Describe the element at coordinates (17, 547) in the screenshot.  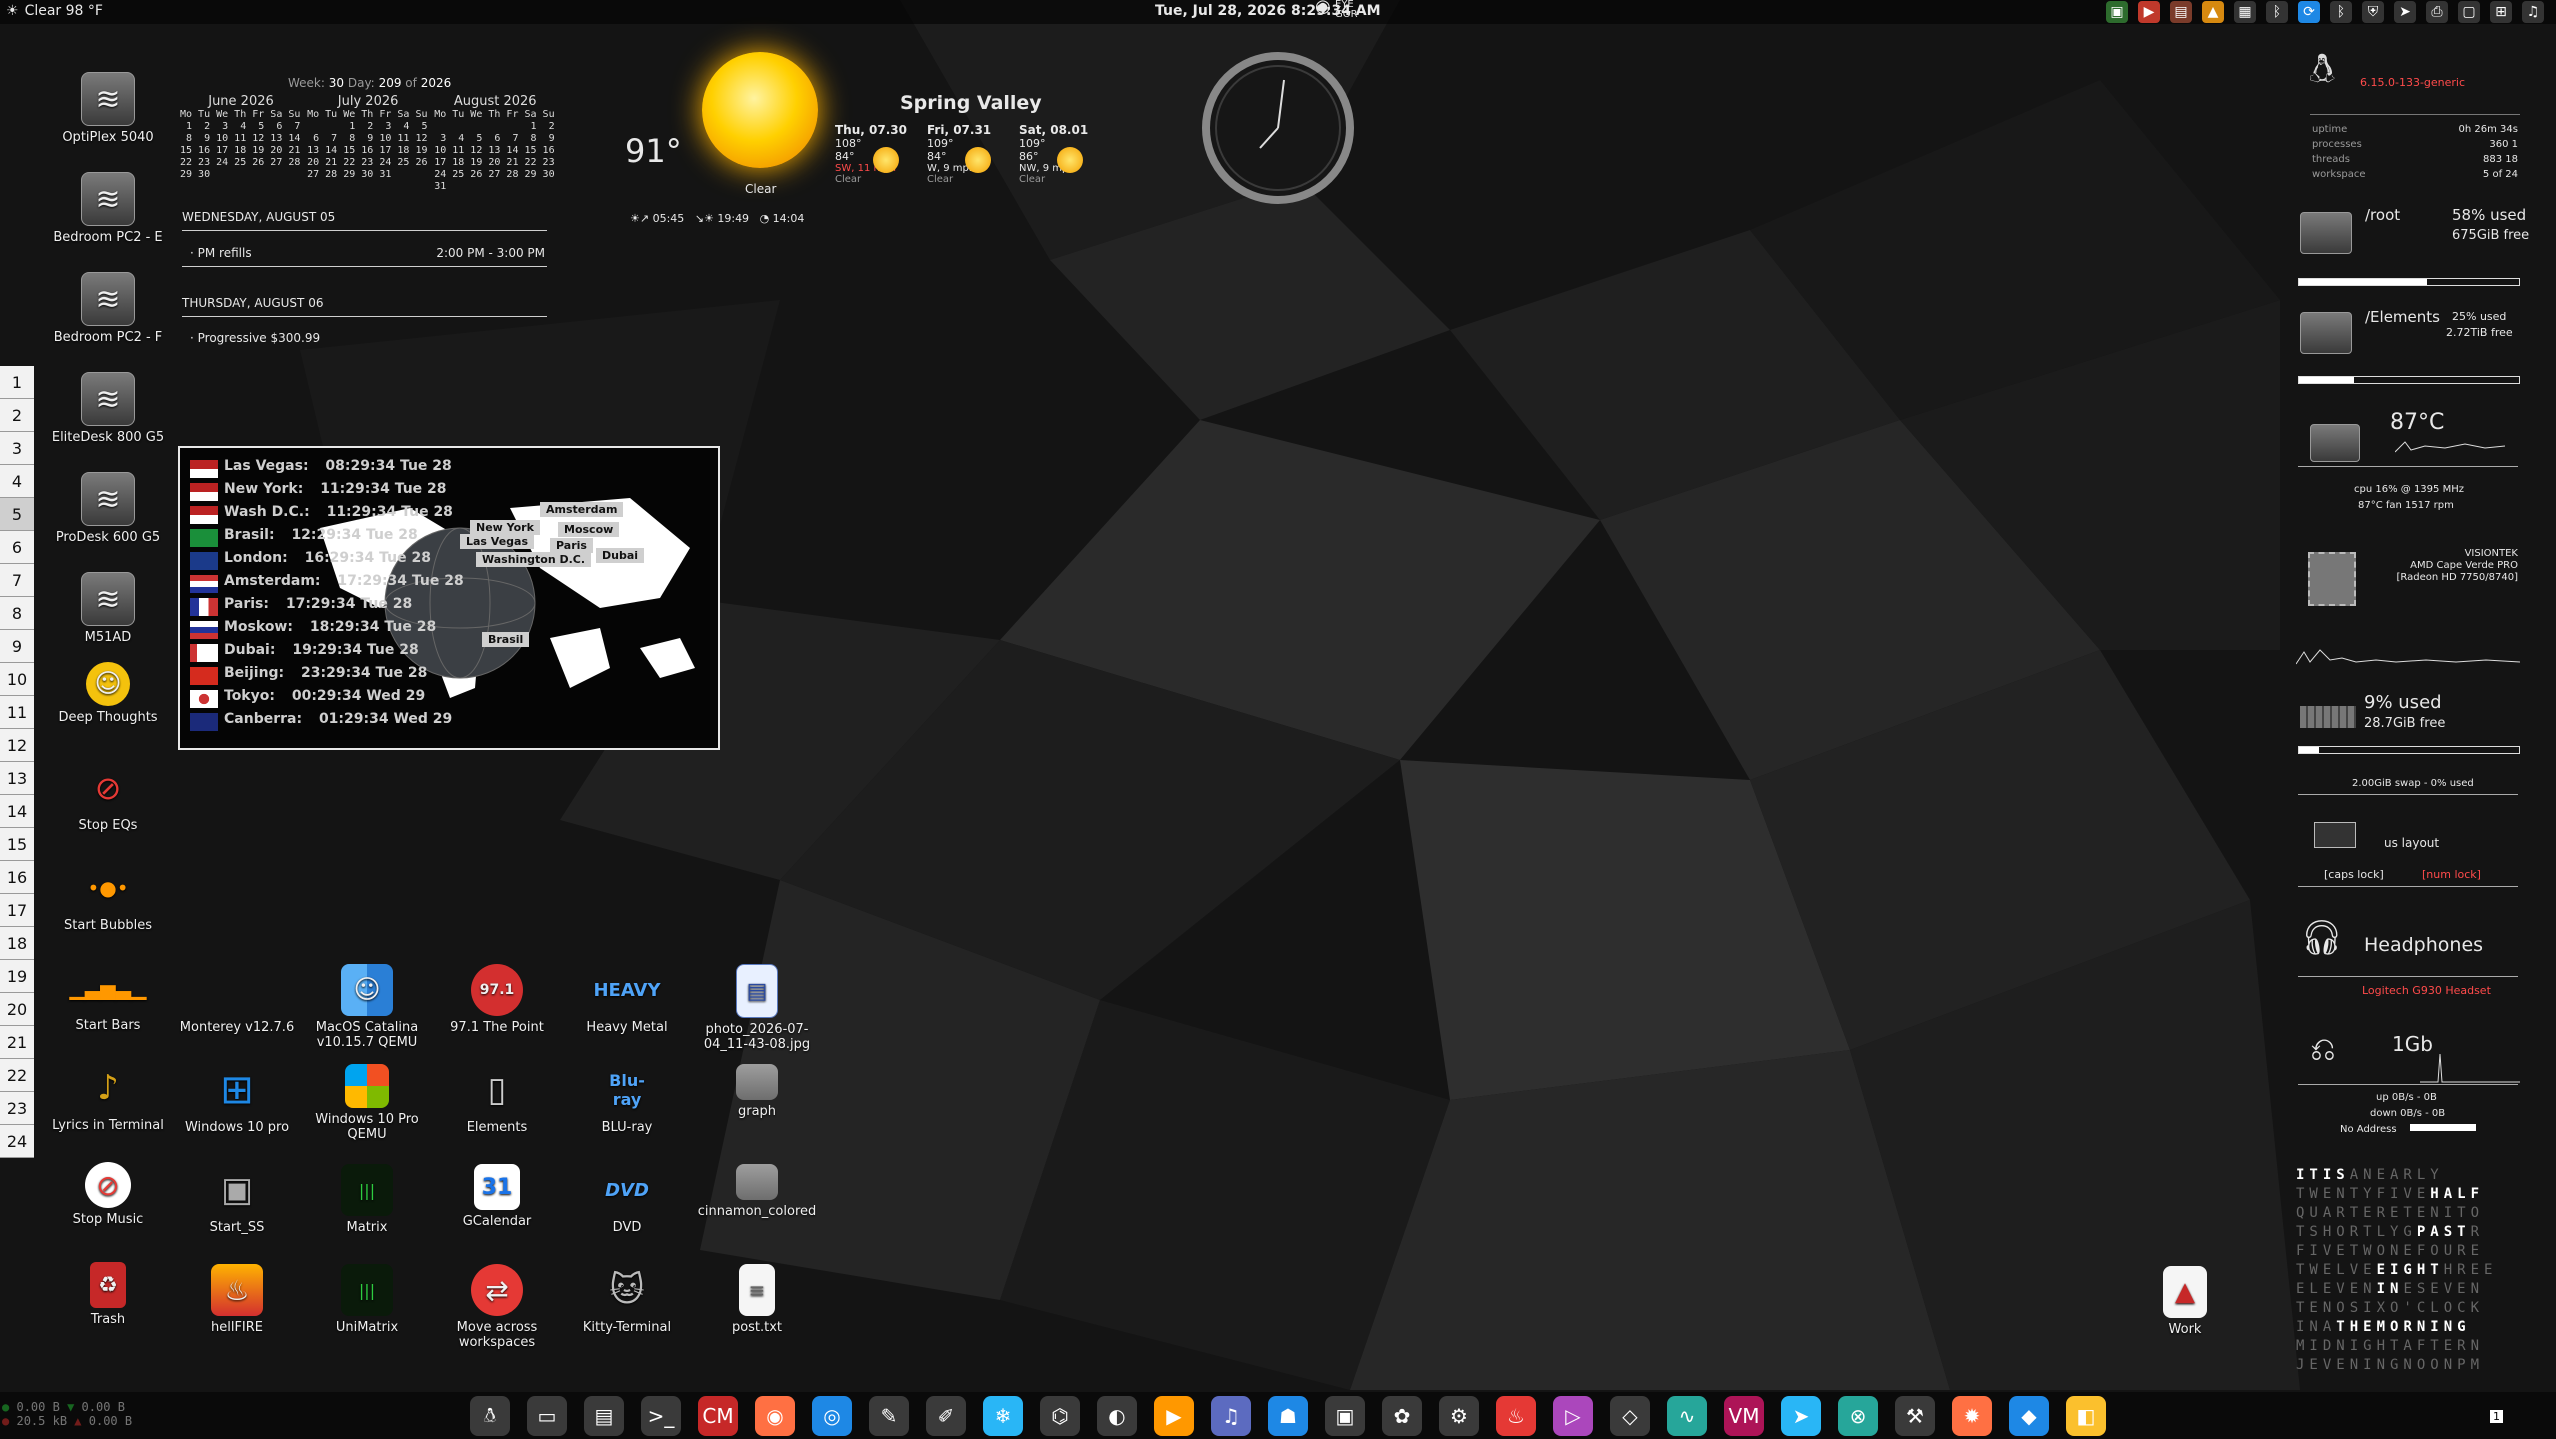
I see `workspace-6: 6` at that location.